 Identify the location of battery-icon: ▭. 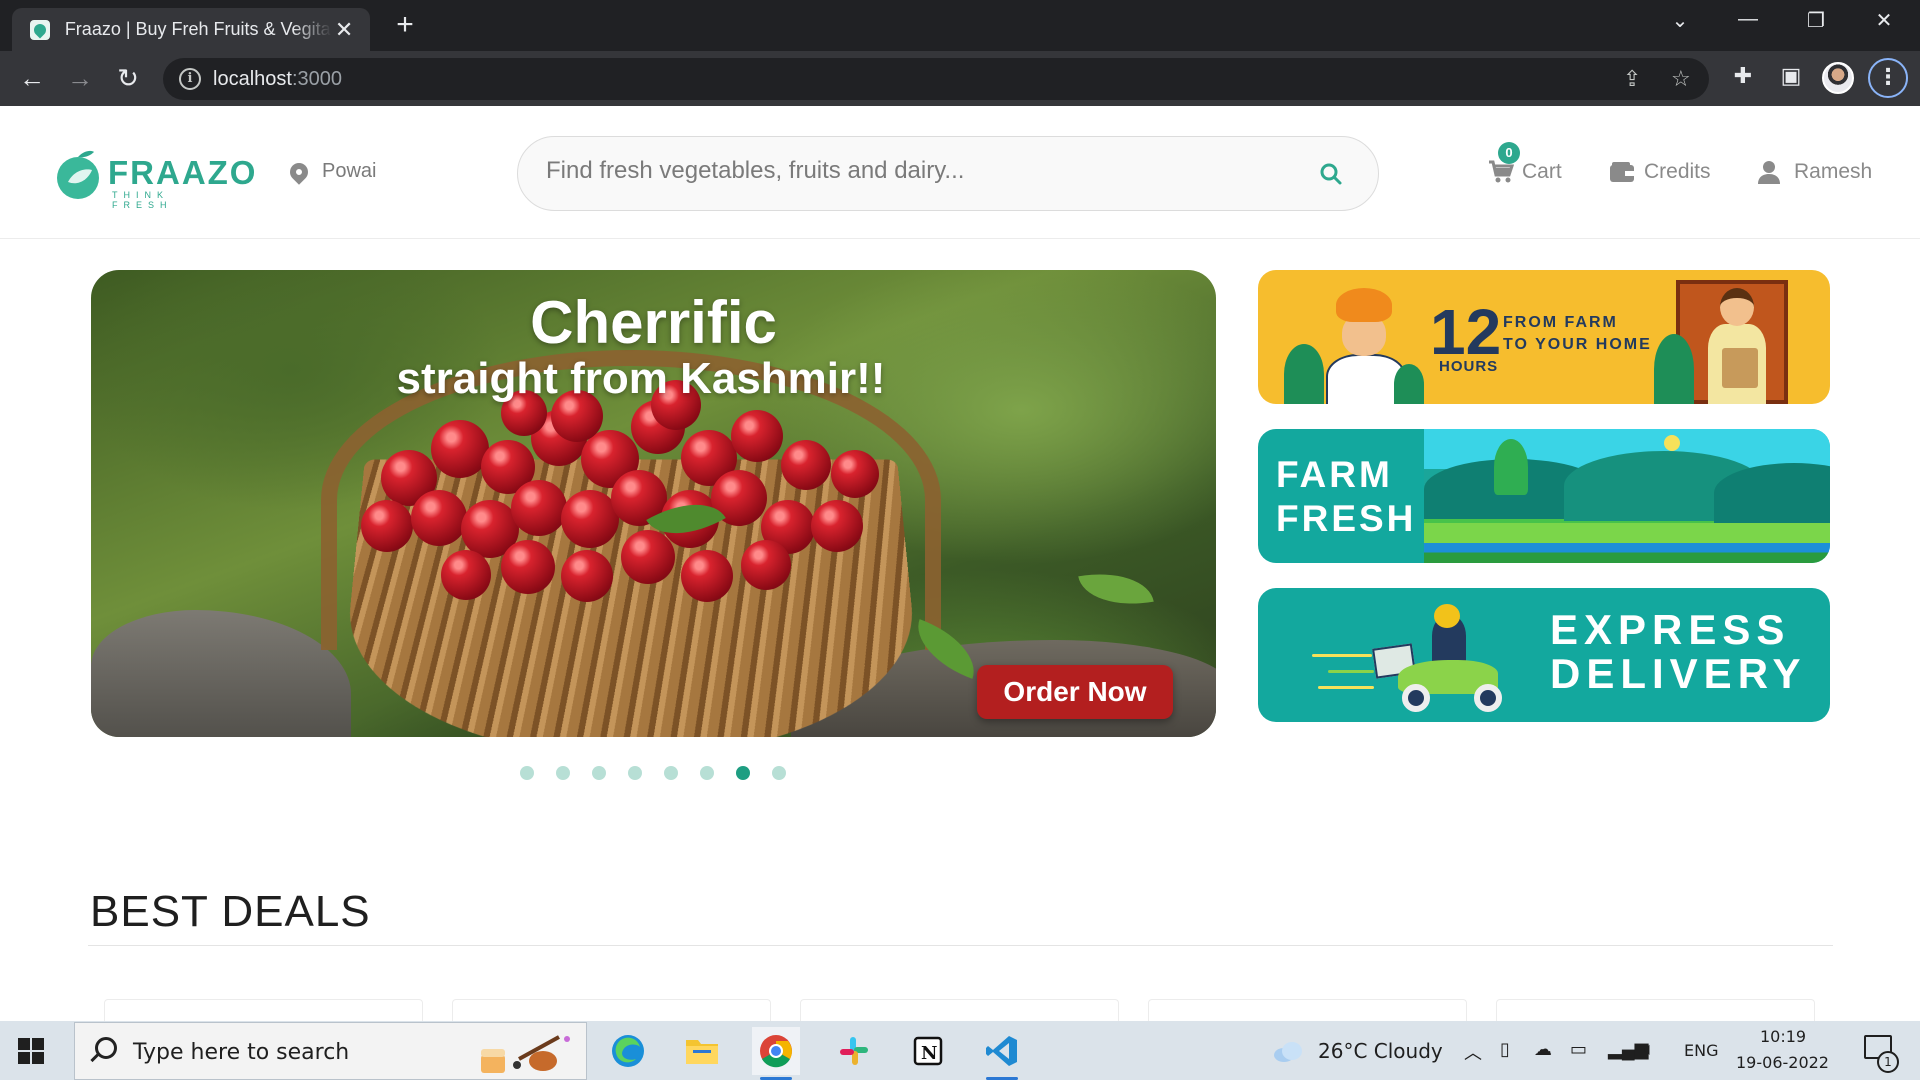
(1578, 1049).